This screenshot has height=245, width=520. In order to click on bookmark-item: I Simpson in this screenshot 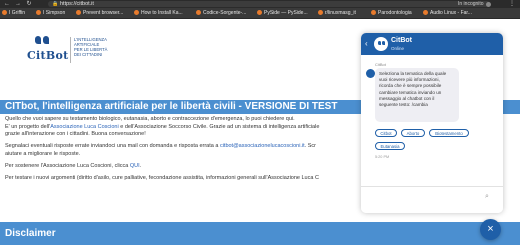, I will do `click(50, 13)`.